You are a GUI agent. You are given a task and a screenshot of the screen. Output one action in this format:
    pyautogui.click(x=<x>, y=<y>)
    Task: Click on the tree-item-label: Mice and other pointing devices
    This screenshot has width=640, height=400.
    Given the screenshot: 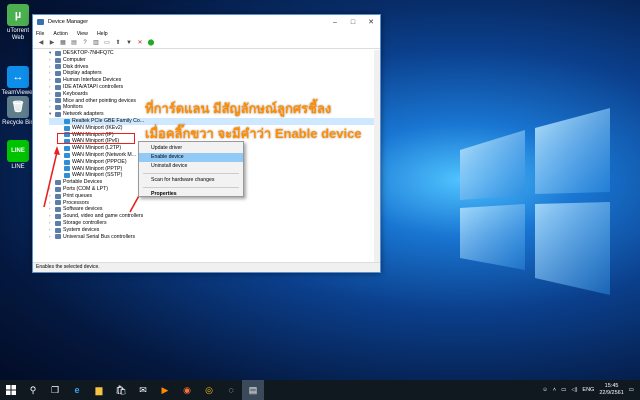 What is the action you would take?
    pyautogui.click(x=99, y=100)
    